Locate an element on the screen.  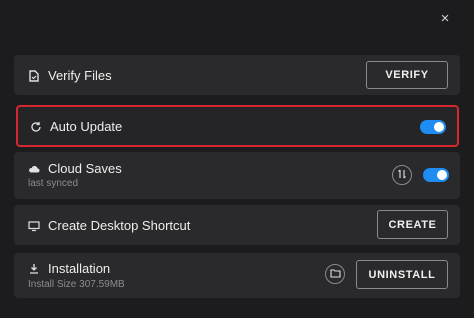
install-size: Install Size 307.59MB is located at coordinates (76, 284).